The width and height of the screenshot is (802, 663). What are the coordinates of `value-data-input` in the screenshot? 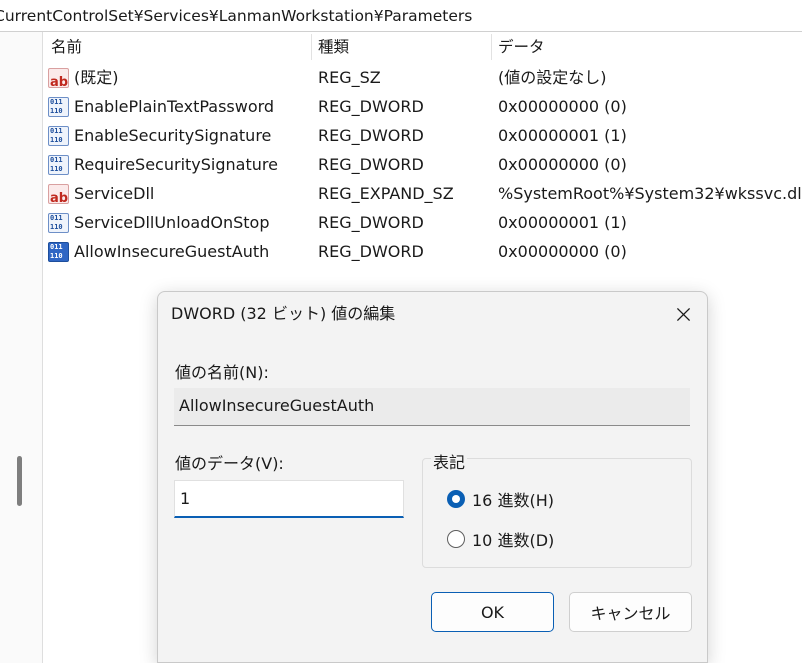 It's located at (289, 499).